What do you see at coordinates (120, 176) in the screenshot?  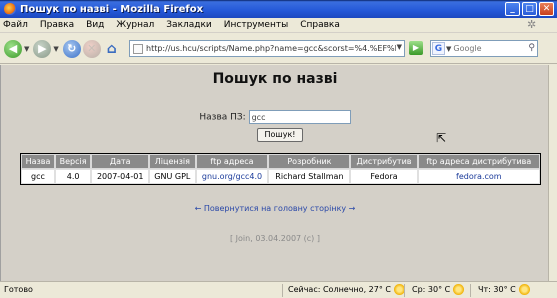 I see `cell-date: 2007-04-01` at bounding box center [120, 176].